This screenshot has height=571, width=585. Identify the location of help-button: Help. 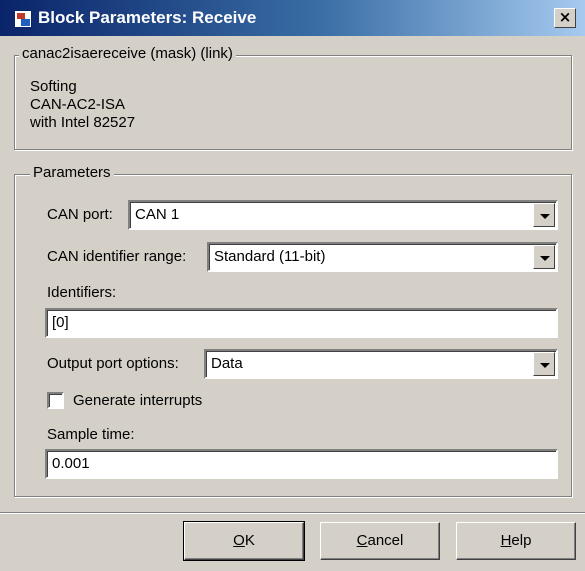
(516, 541).